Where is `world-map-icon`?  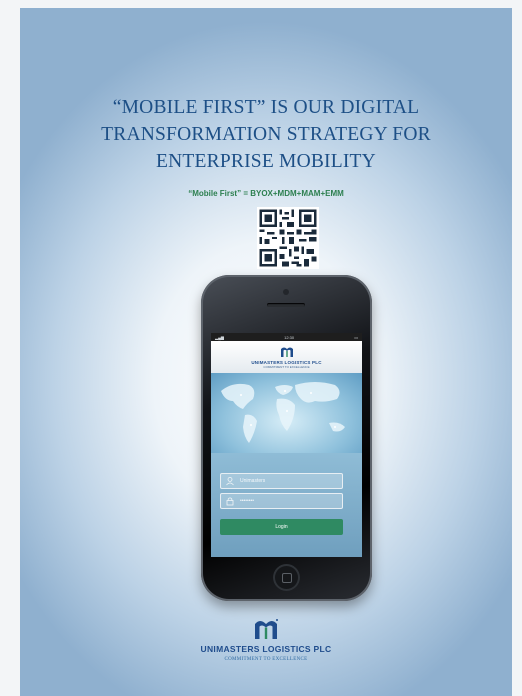 world-map-icon is located at coordinates (286, 413).